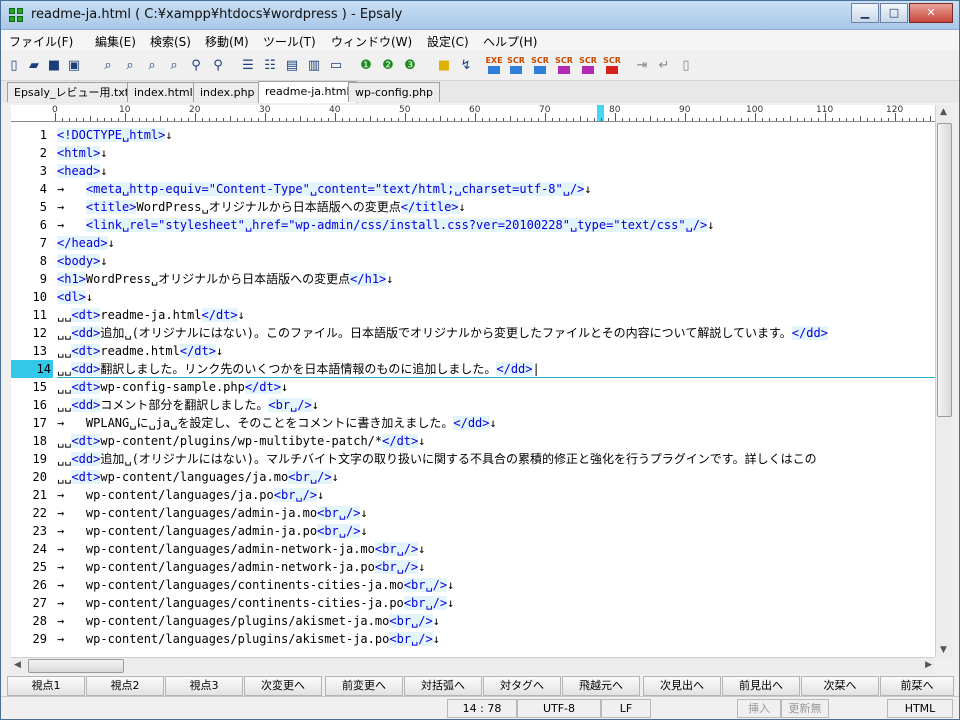  Describe the element at coordinates (686, 66) in the screenshot. I see `document-icon: ▯` at that location.